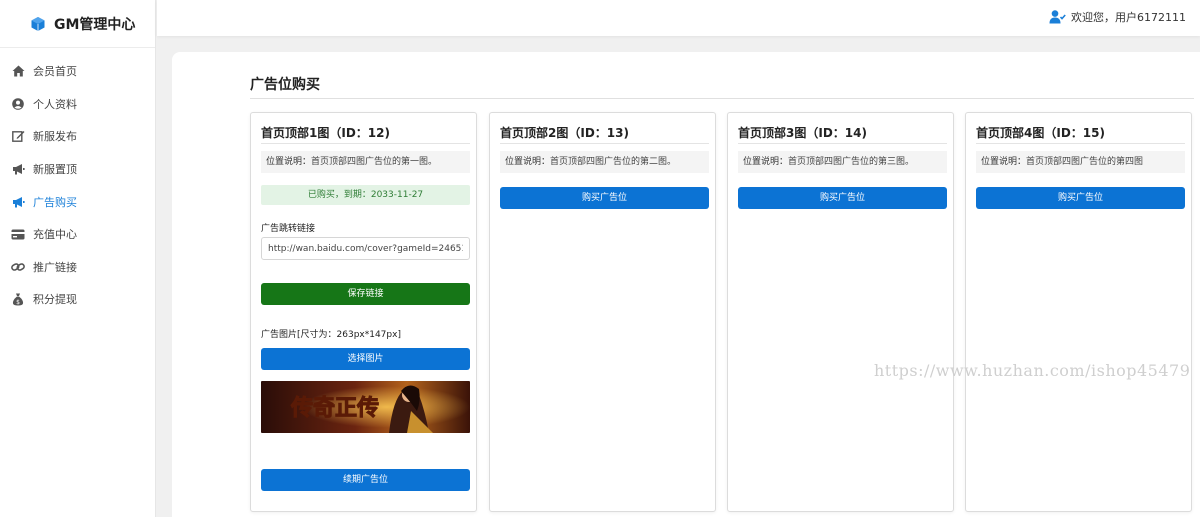 The image size is (1200, 517). I want to click on slot-description: 位置说明：首页顶部四图广告位的第一图。, so click(365, 162).